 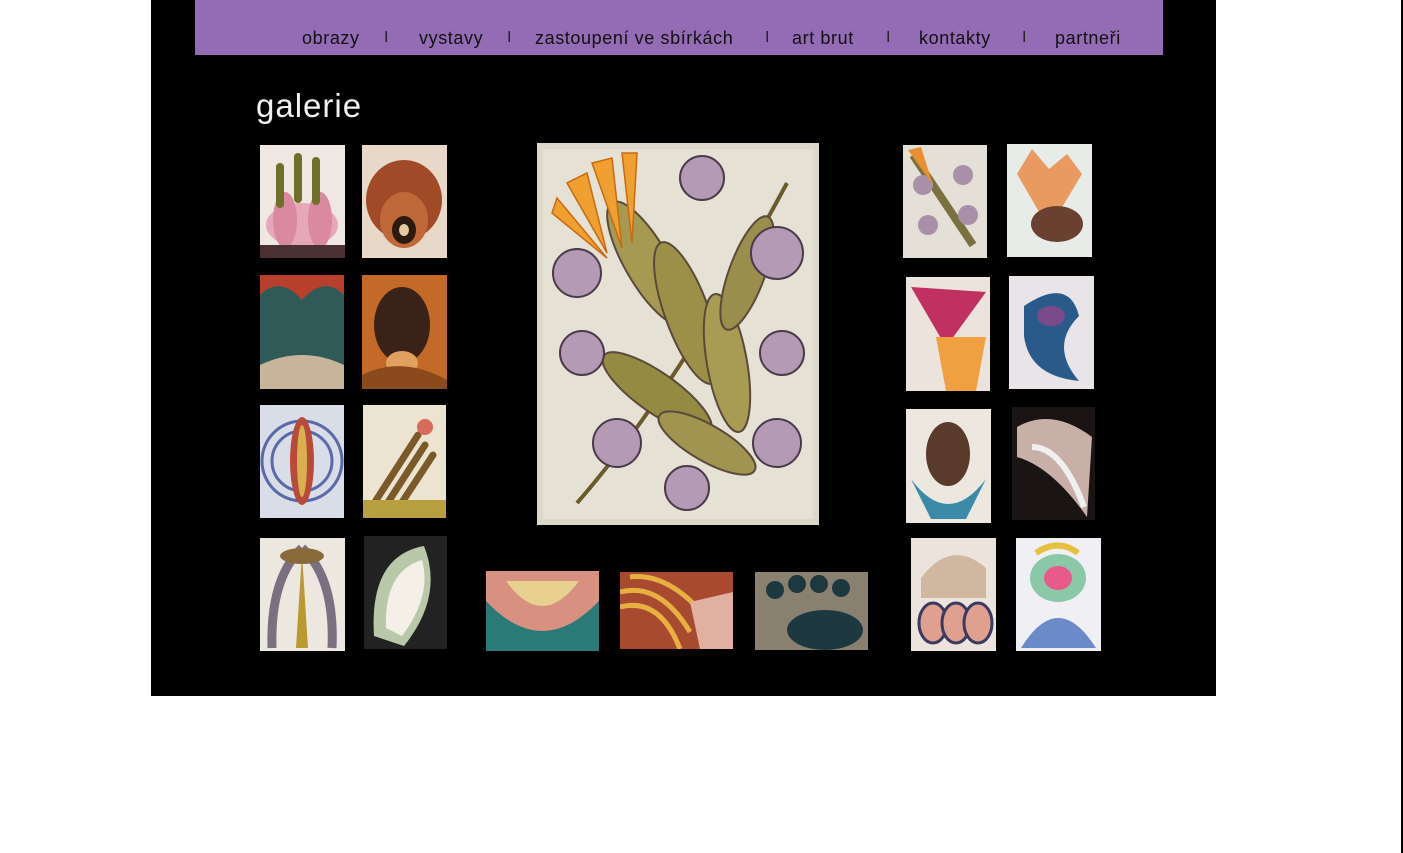 What do you see at coordinates (634, 38) in the screenshot?
I see `nav-item-zastoupeni: zastoupení ve sbírkách` at bounding box center [634, 38].